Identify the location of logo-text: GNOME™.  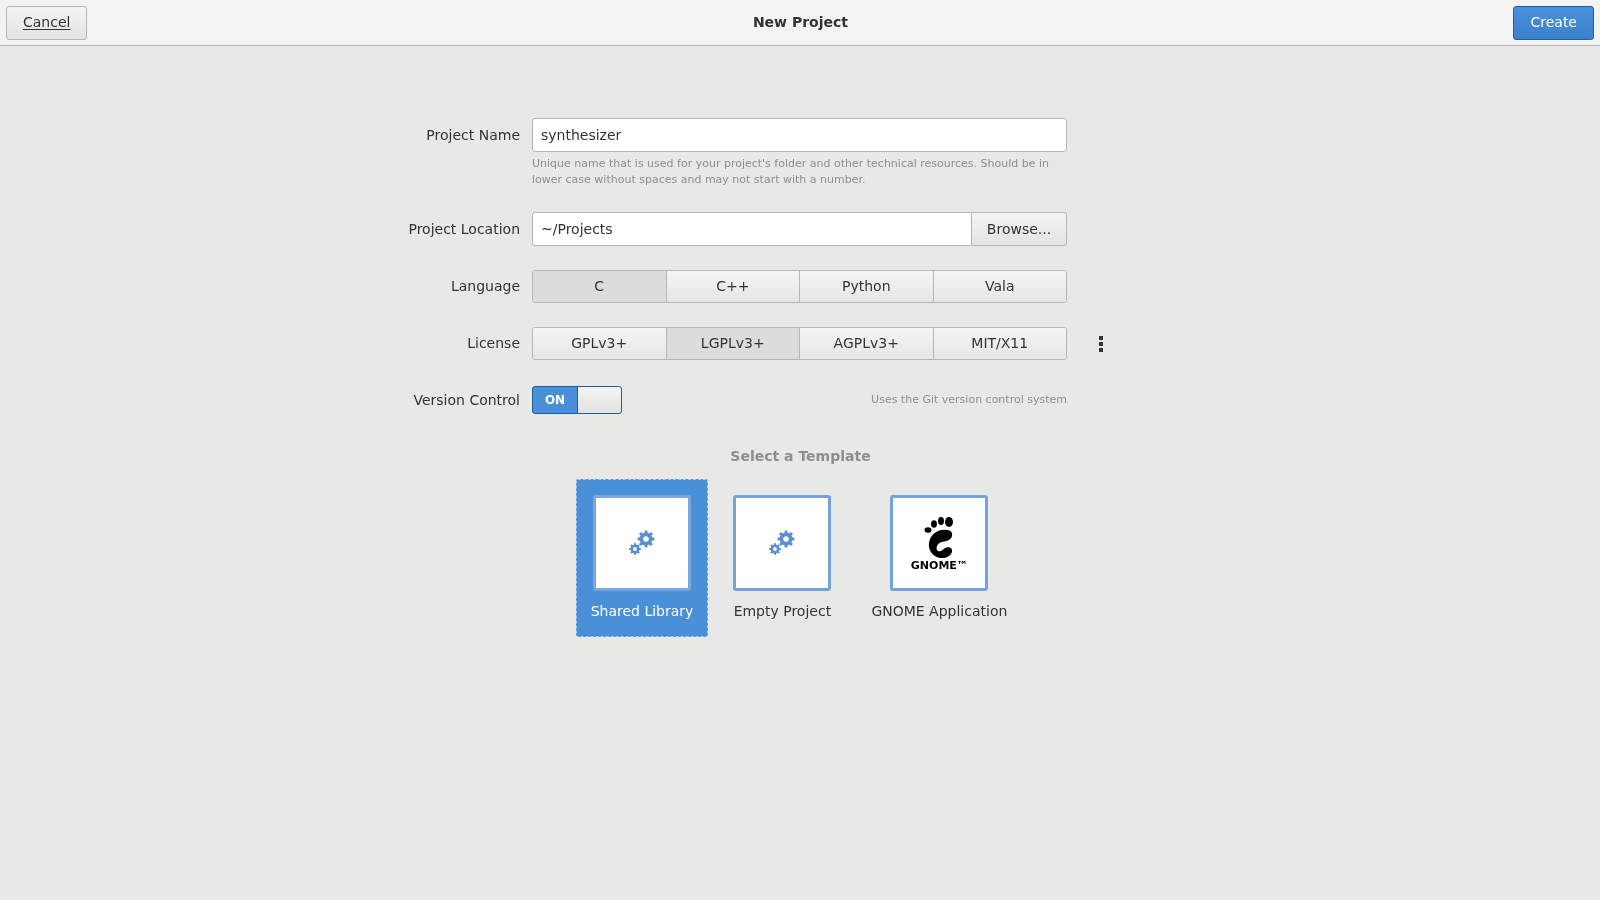
(939, 565).